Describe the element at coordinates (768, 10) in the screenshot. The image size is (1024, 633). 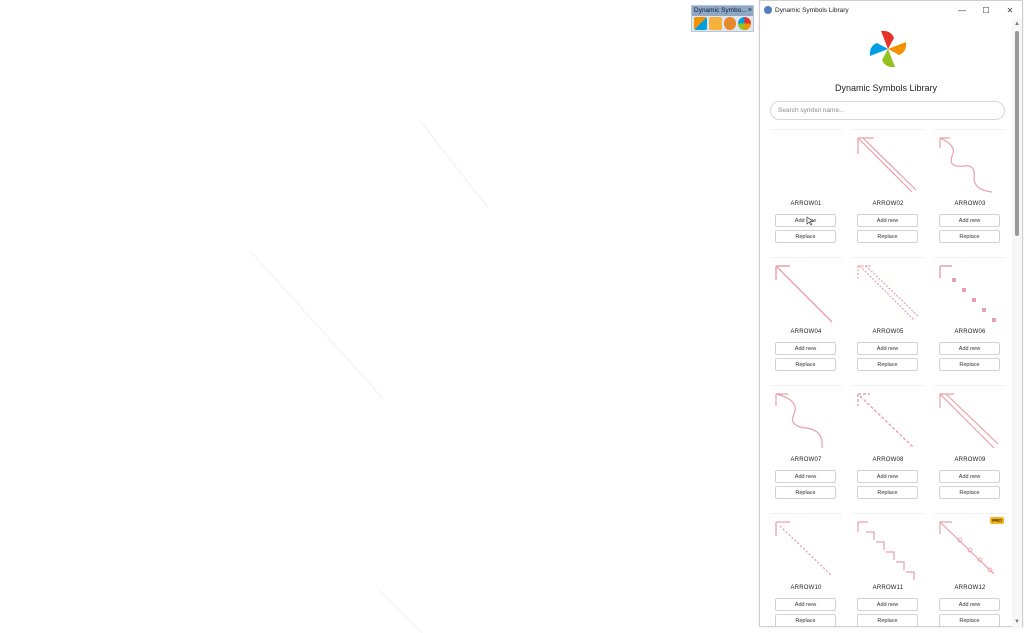
I see `app-globe-icon` at that location.